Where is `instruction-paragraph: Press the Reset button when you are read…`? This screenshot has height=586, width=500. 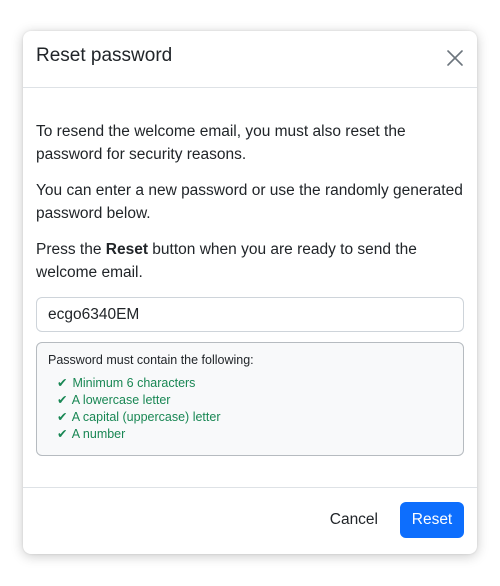
instruction-paragraph: Press the Reset button when you are read… is located at coordinates (250, 261).